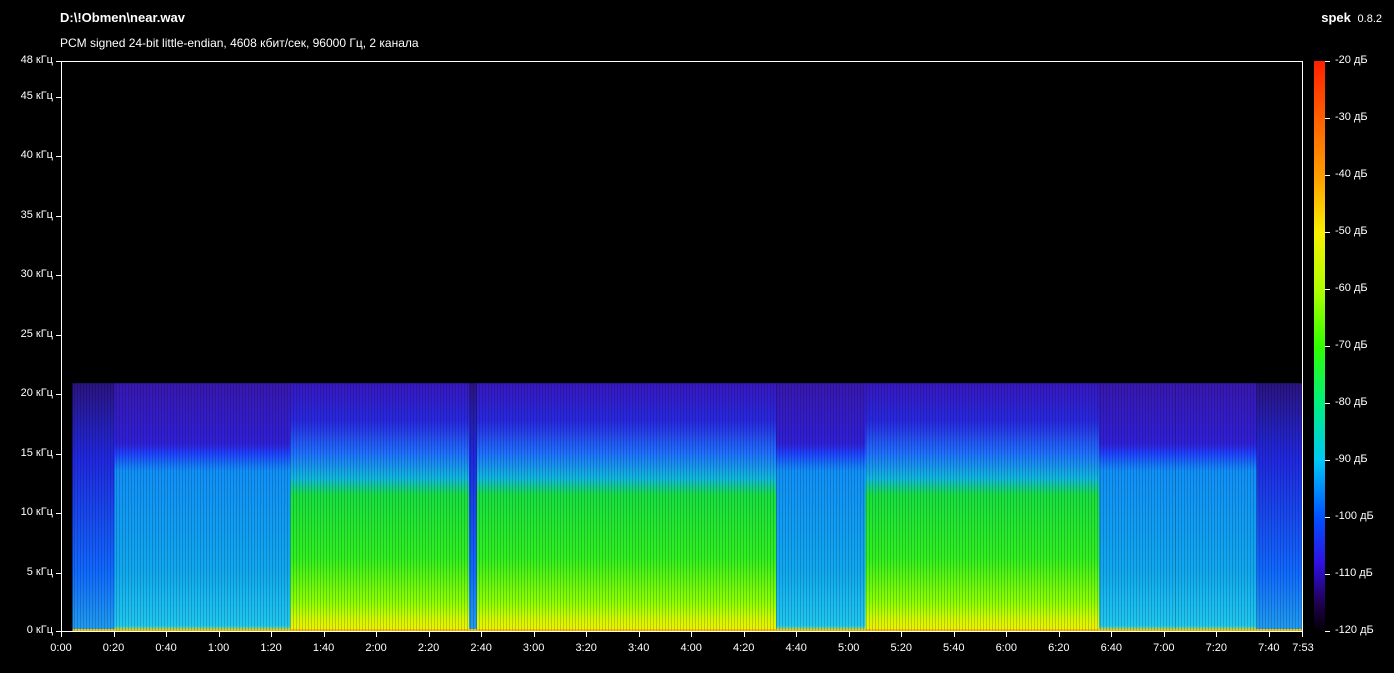 This screenshot has height=673, width=1394. What do you see at coordinates (1111, 648) in the screenshot?
I see `time-tick-label: 6:40` at bounding box center [1111, 648].